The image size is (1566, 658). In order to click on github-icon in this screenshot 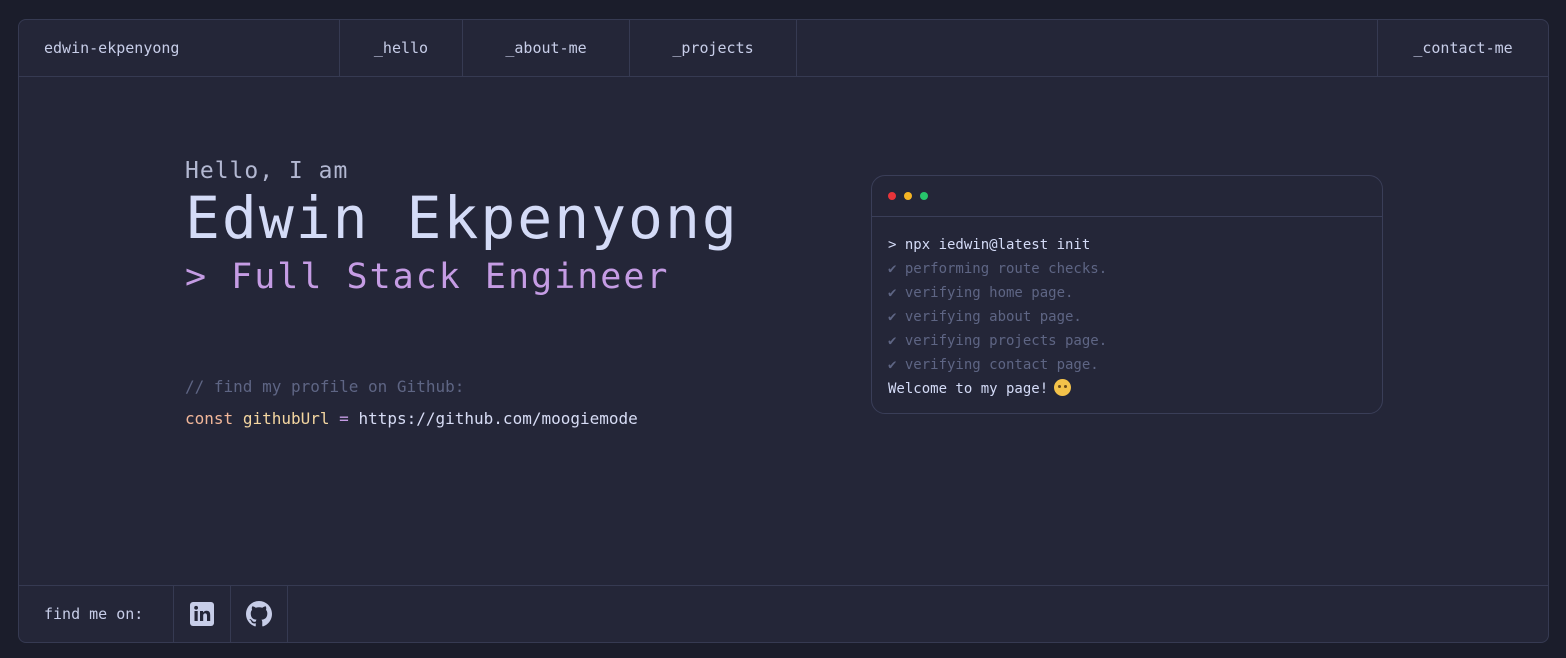, I will do `click(259, 614)`.